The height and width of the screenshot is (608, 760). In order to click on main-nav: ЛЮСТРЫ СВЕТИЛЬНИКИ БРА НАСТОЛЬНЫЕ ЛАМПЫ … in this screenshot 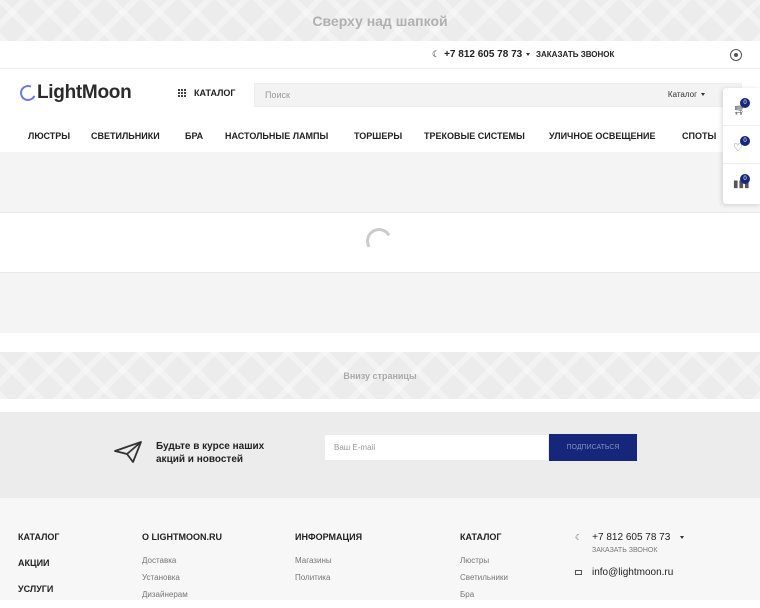, I will do `click(380, 136)`.